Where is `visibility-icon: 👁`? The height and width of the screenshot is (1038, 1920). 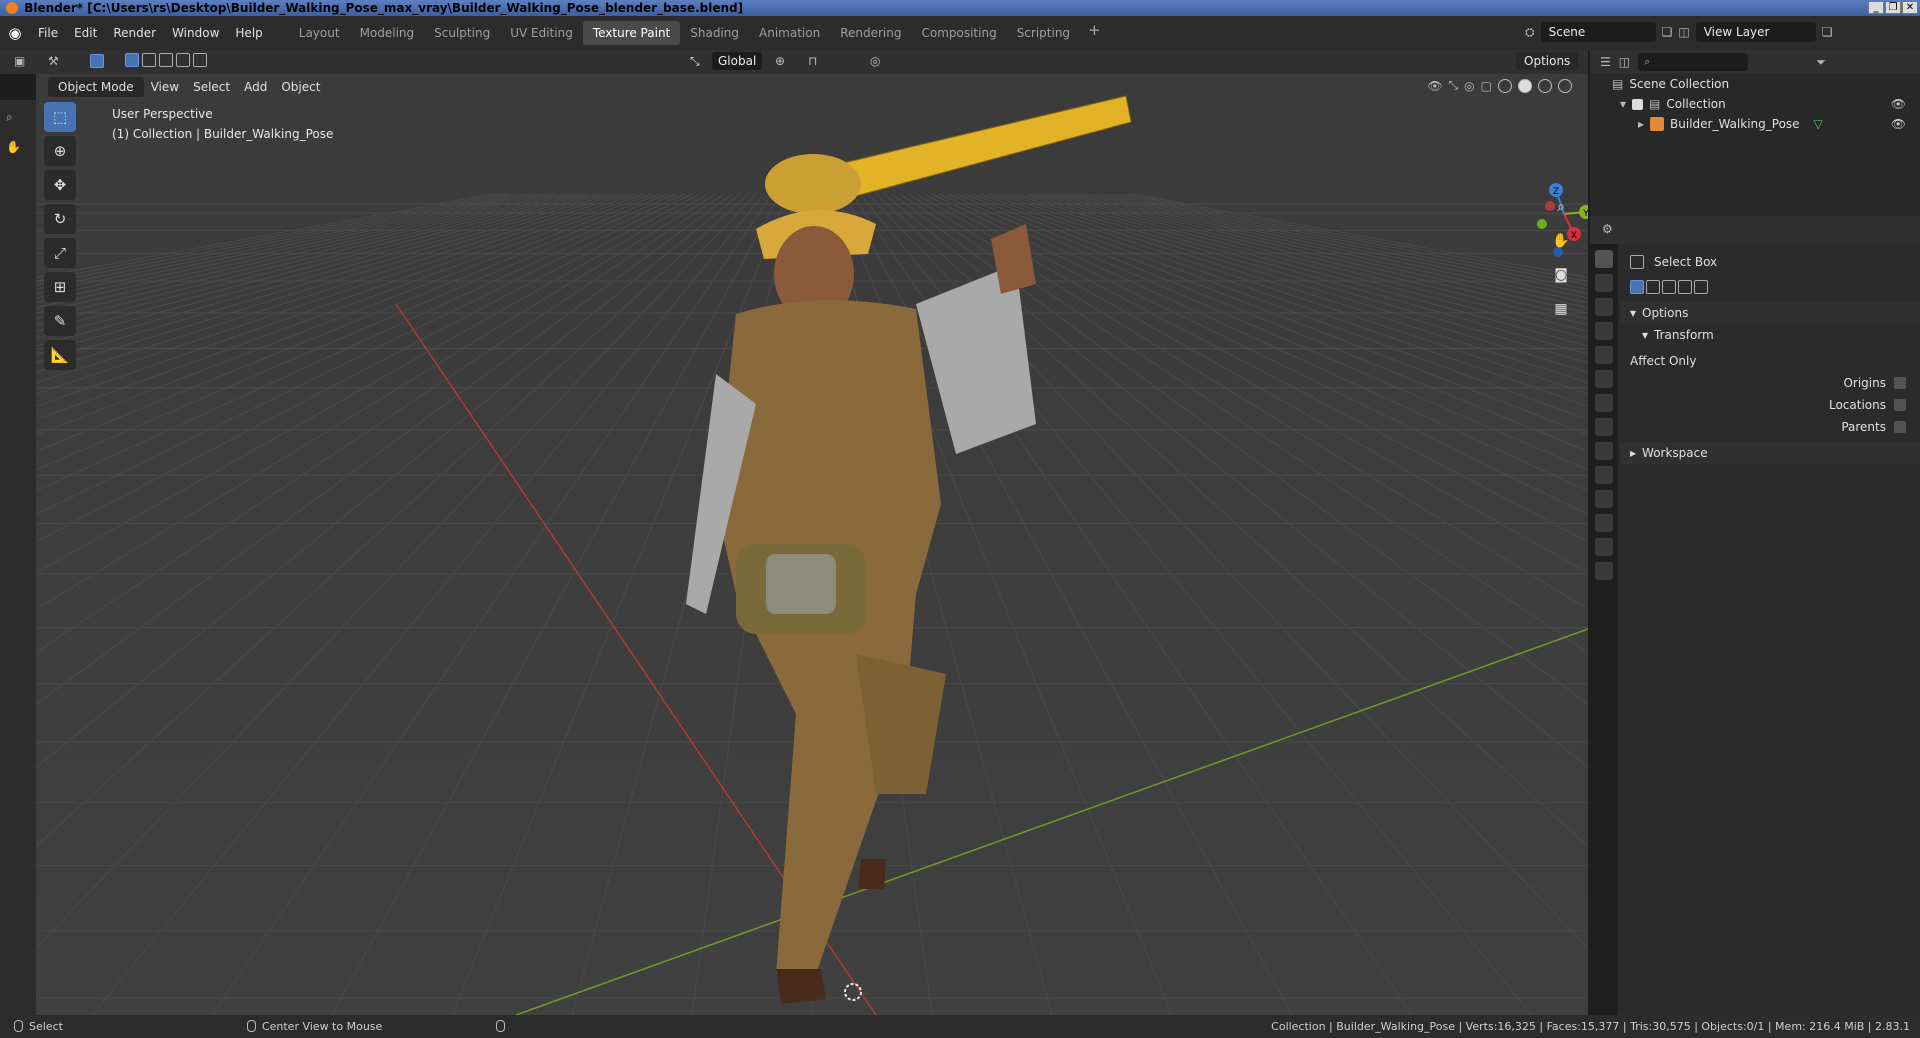 visibility-icon: 👁 is located at coordinates (1434, 86).